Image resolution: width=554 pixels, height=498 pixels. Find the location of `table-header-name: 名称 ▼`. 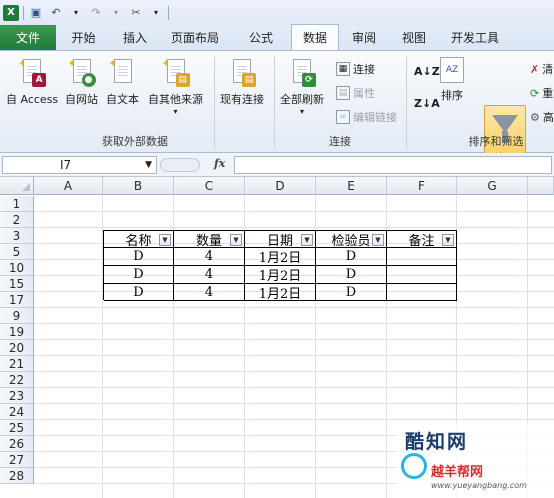

table-header-name: 名称 ▼ is located at coordinates (139, 240).